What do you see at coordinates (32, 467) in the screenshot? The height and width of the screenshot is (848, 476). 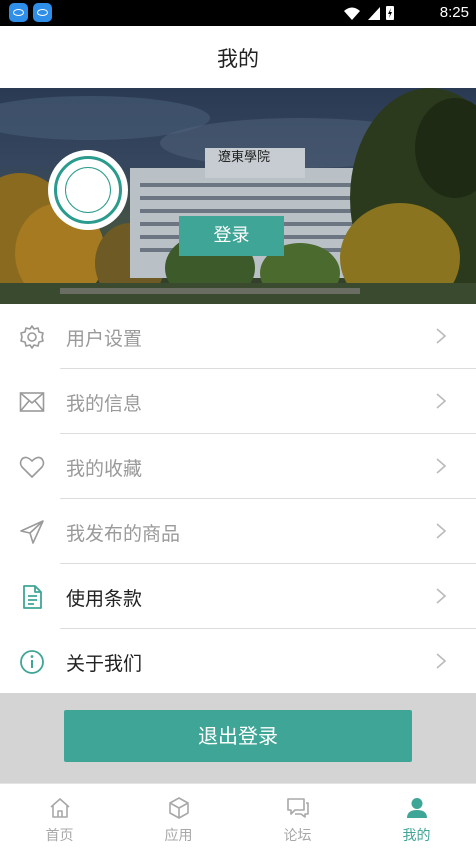 I see `heart-icon` at bounding box center [32, 467].